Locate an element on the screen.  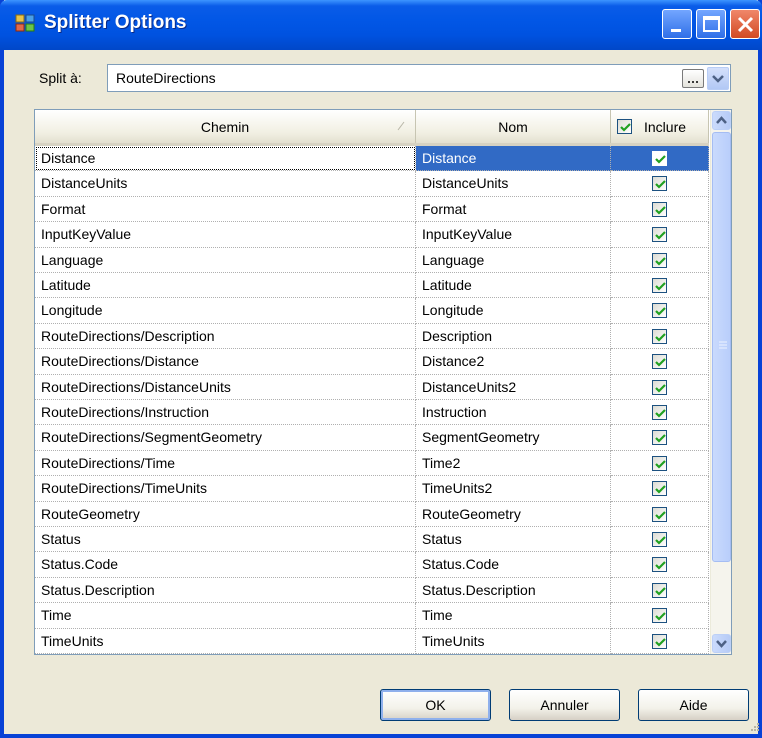
name-cell: Status.Description is located at coordinates (513, 590).